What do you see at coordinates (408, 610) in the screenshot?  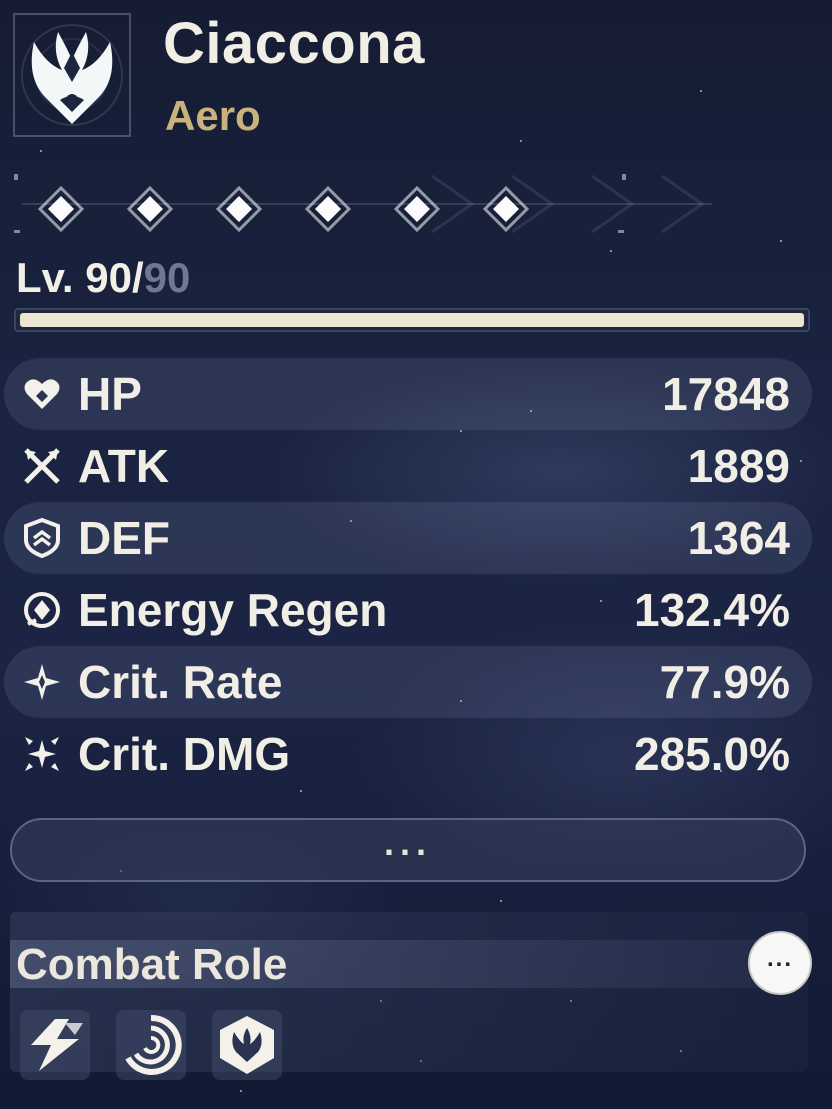 I see `stat-row-energy-regen: Energy Regen 132.4%` at bounding box center [408, 610].